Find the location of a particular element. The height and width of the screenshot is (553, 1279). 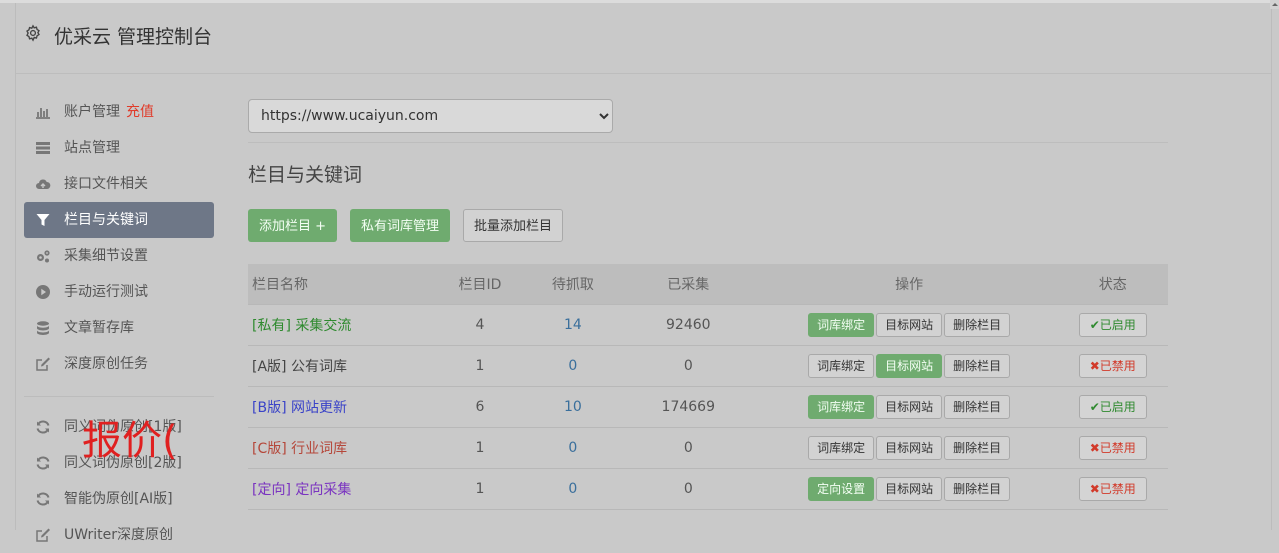

server-icon is located at coordinates (43, 148).